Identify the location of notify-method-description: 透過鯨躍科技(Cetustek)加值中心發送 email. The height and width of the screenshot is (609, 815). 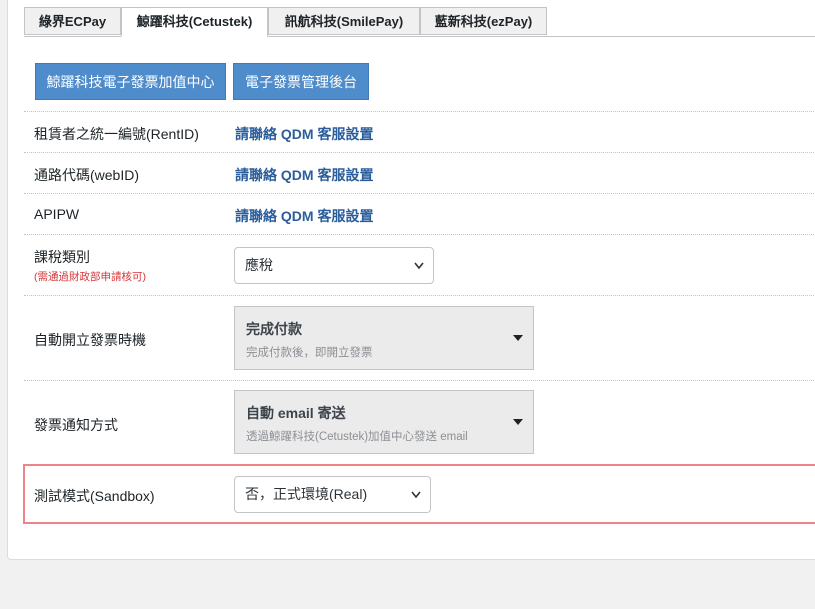
(357, 437).